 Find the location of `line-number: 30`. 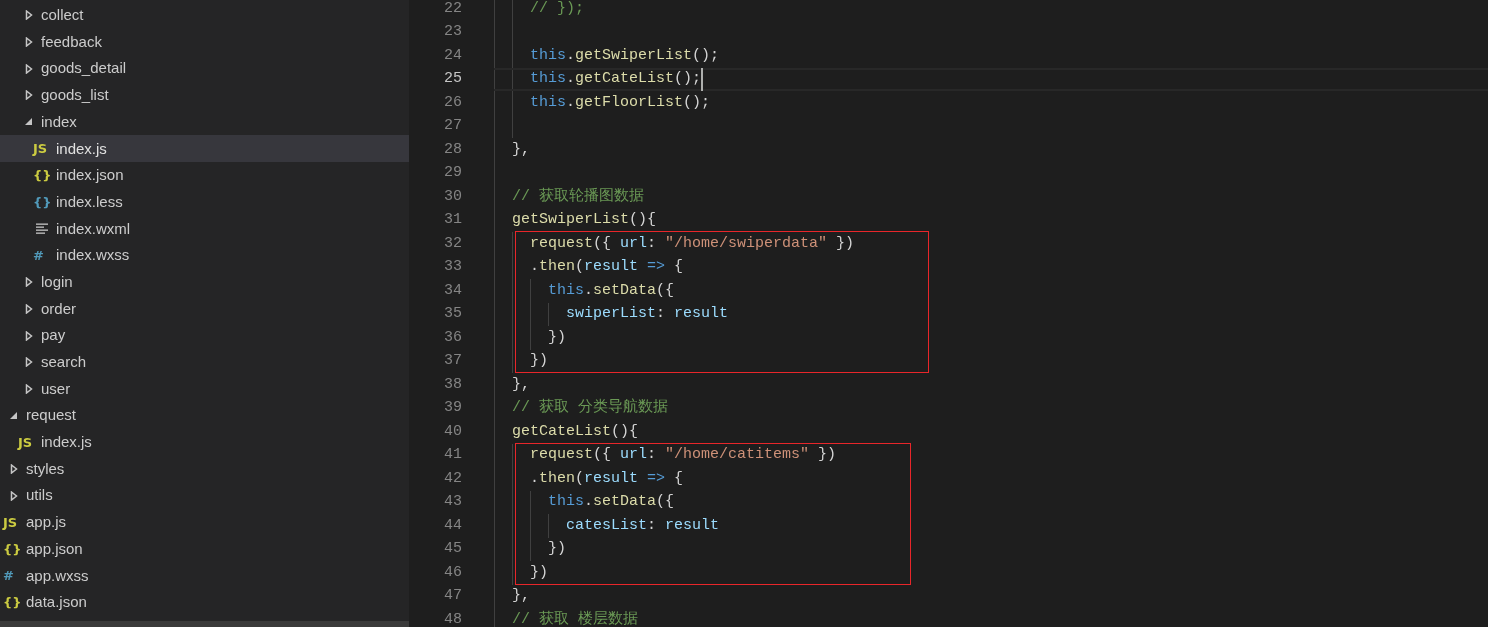

line-number: 30 is located at coordinates (452, 196).